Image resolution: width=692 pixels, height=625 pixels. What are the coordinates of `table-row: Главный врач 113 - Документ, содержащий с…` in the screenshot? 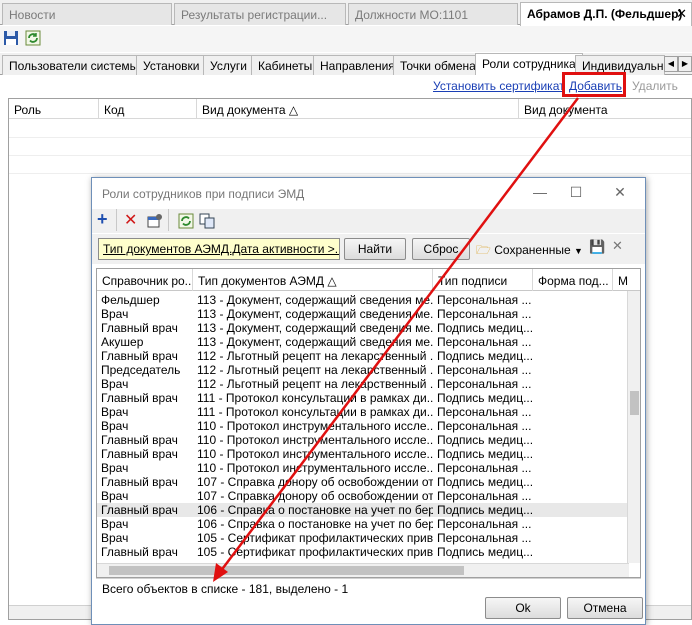 It's located at (363, 328).